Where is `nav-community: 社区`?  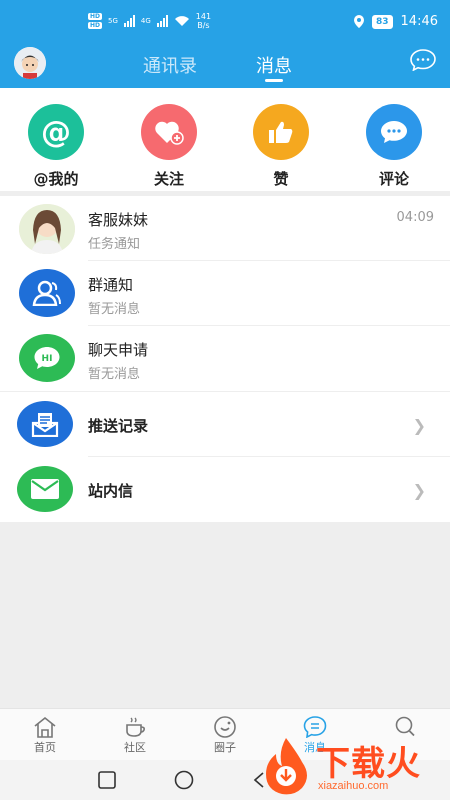
nav-community: 社区 is located at coordinates (135, 735).